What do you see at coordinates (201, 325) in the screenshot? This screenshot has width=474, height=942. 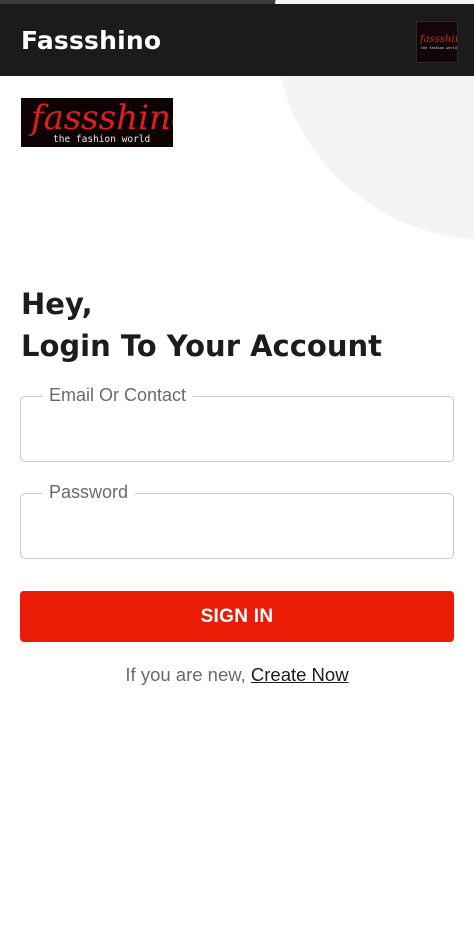 I see `page-heading: Hey, Login To Your Account` at bounding box center [201, 325].